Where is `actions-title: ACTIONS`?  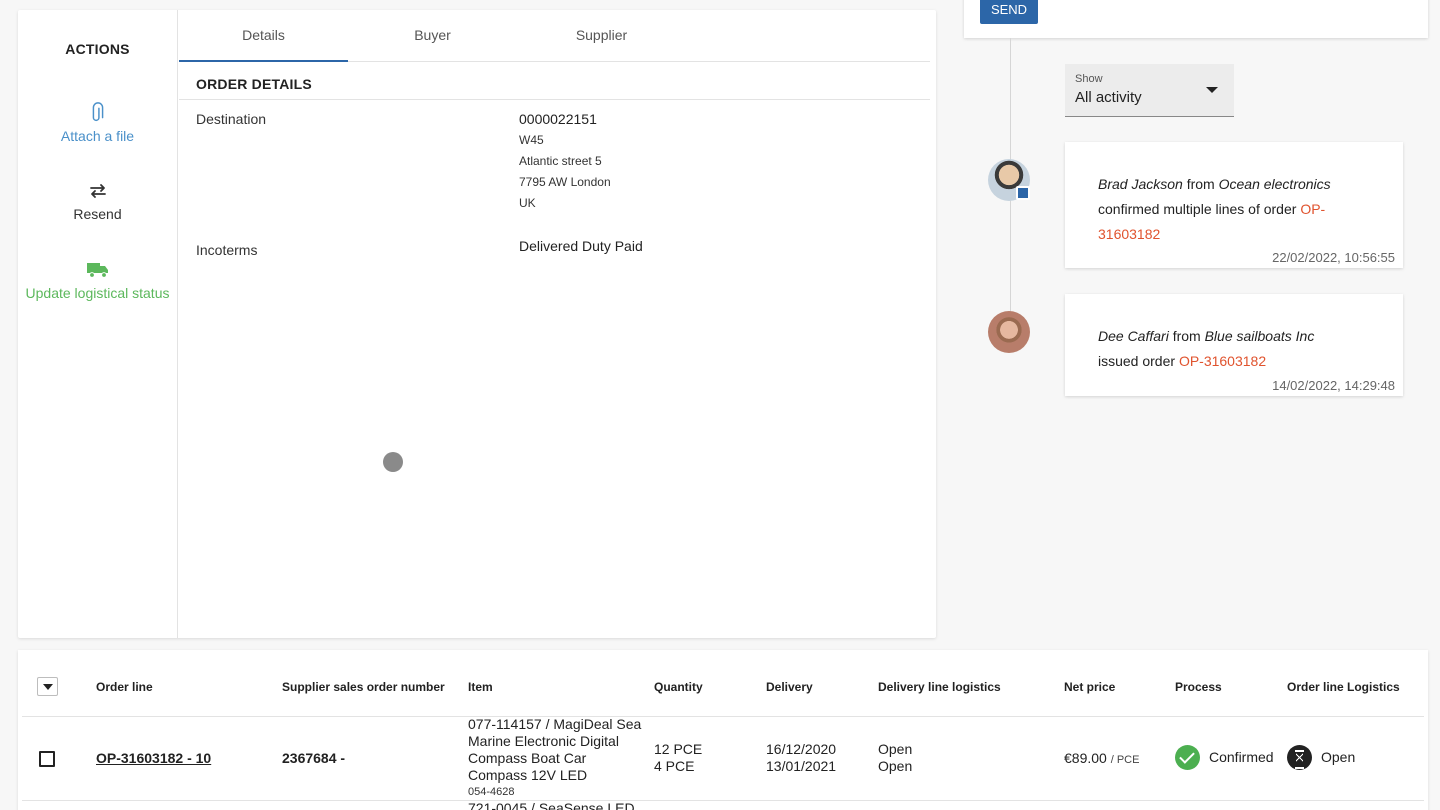
actions-title: ACTIONS is located at coordinates (97, 49).